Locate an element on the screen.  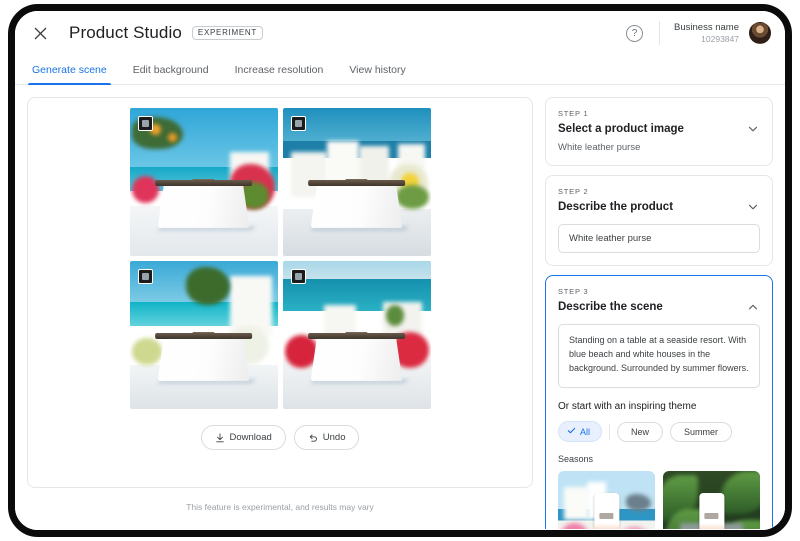
product-description-input: White leather purse is located at coordinates (659, 238).